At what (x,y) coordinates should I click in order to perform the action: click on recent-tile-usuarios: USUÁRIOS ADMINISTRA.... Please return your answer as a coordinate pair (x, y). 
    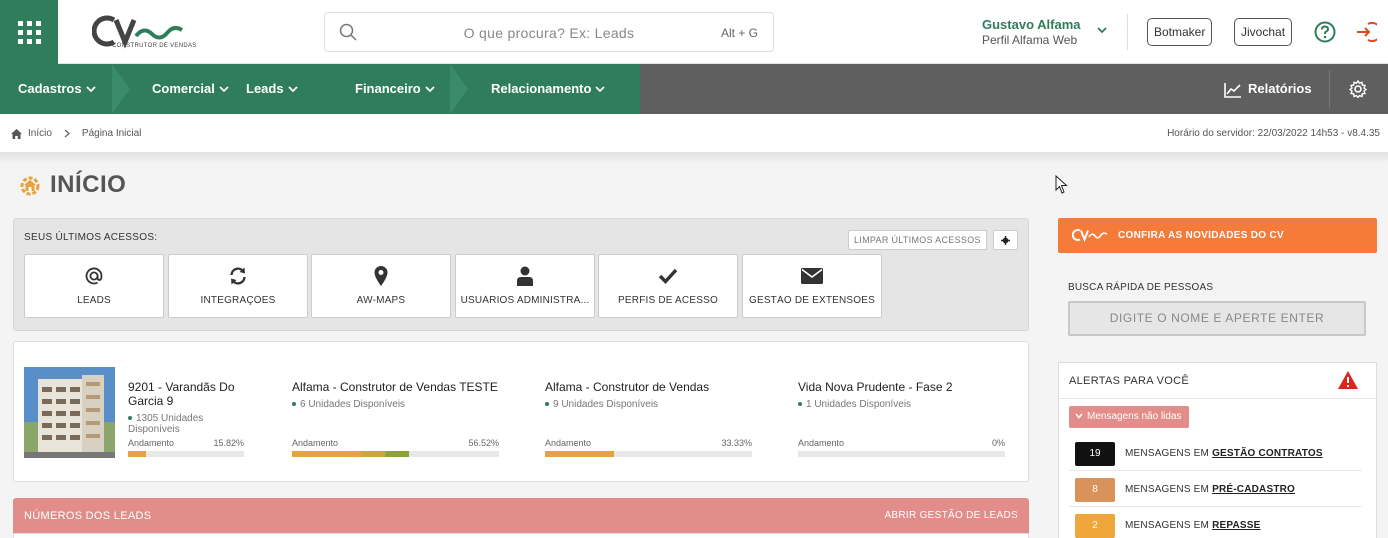
    Looking at the image, I should click on (525, 286).